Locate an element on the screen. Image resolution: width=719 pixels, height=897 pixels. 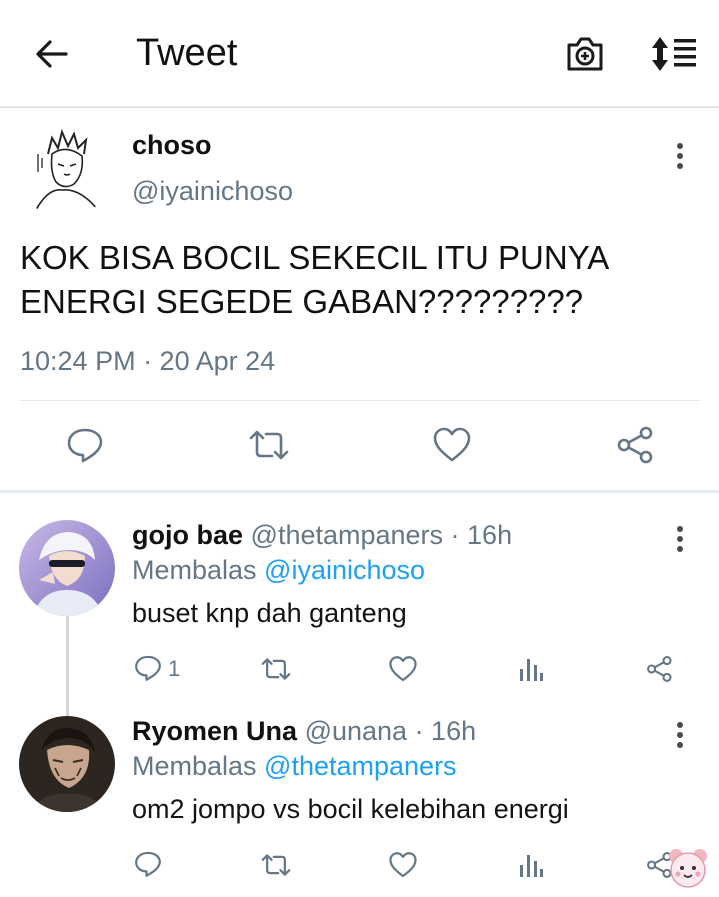
reply-author-handle: @thetampaners is located at coordinates (347, 535).